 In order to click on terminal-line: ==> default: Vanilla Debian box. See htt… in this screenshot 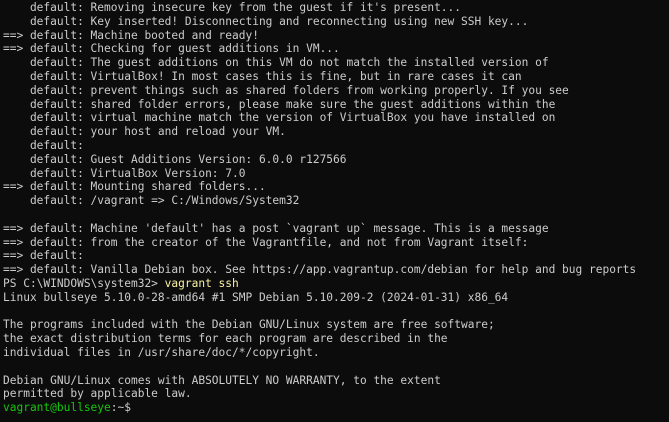, I will do `click(336, 270)`.